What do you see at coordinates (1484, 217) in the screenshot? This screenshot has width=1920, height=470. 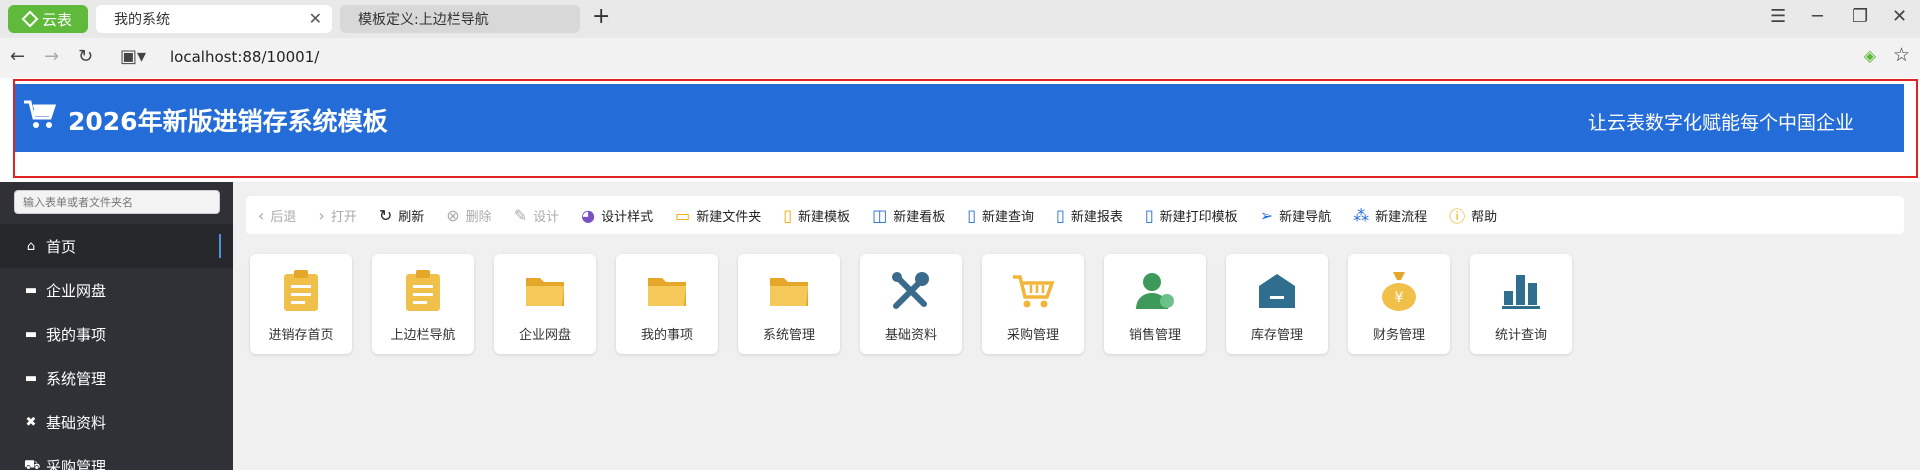 I see `help-label: 帮助` at bounding box center [1484, 217].